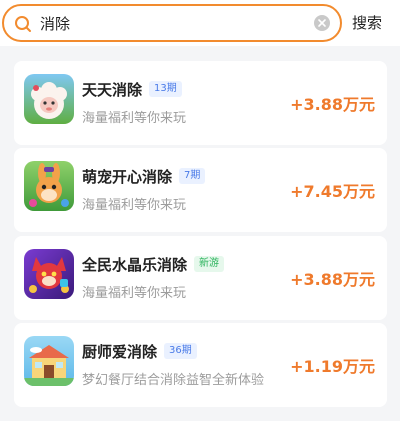 The height and width of the screenshot is (421, 400). I want to click on game-title-row: 厨师爱消除 36期, so click(139, 351).